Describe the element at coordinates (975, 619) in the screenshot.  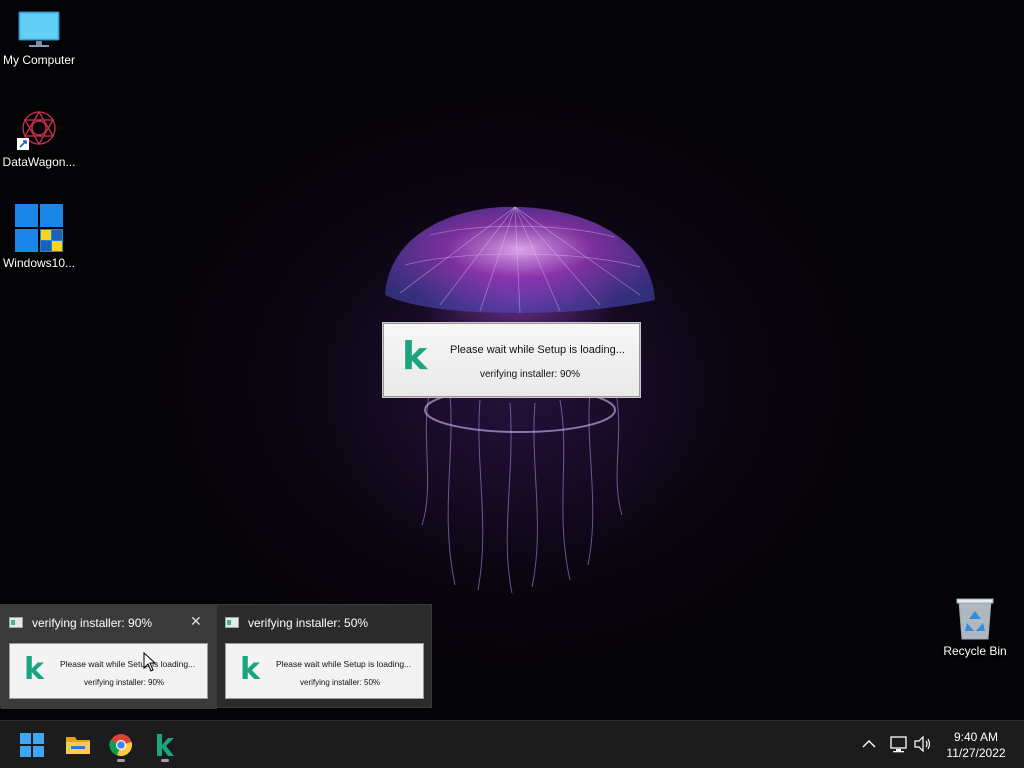
I see `recycle-bin-icon` at that location.